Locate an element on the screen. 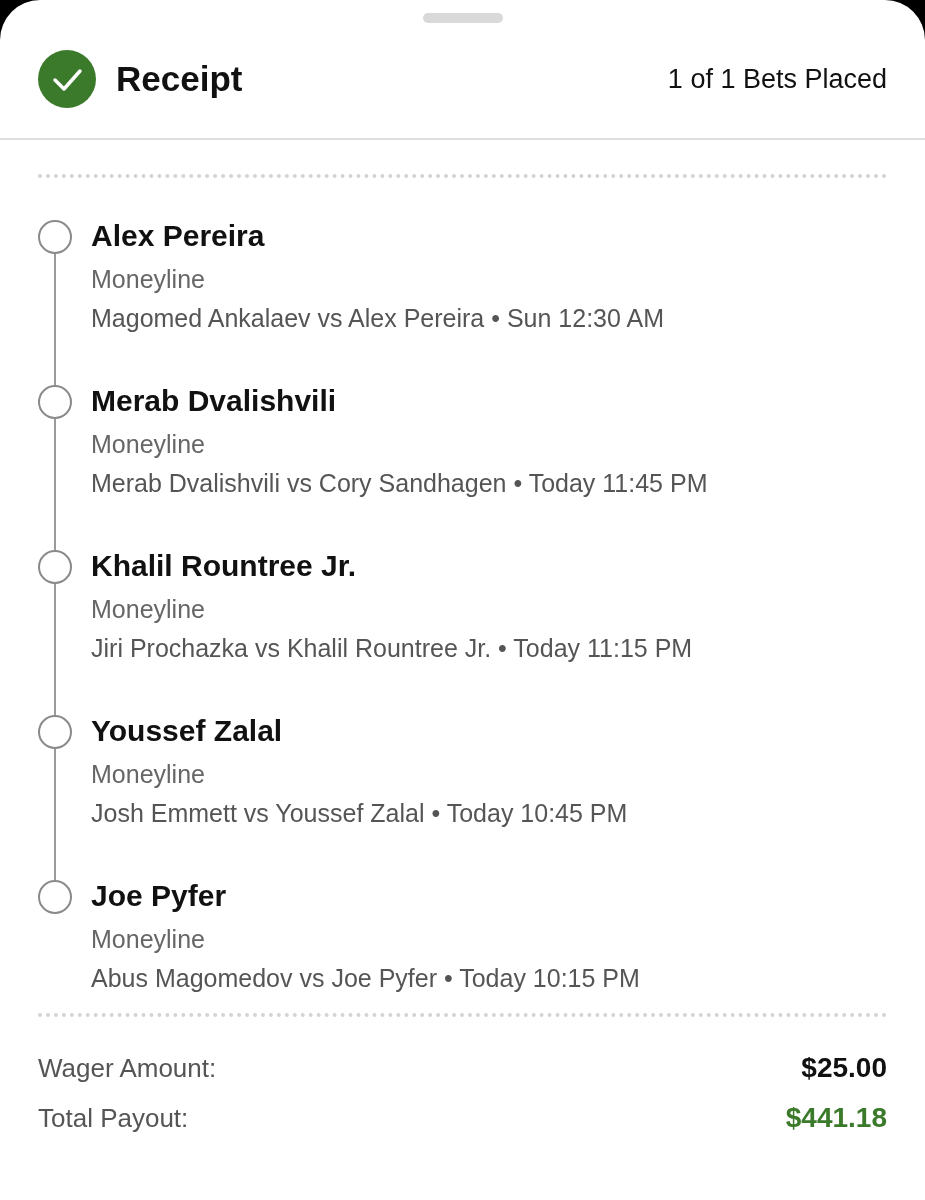  selection-name: Alex Pereira is located at coordinates (178, 236).